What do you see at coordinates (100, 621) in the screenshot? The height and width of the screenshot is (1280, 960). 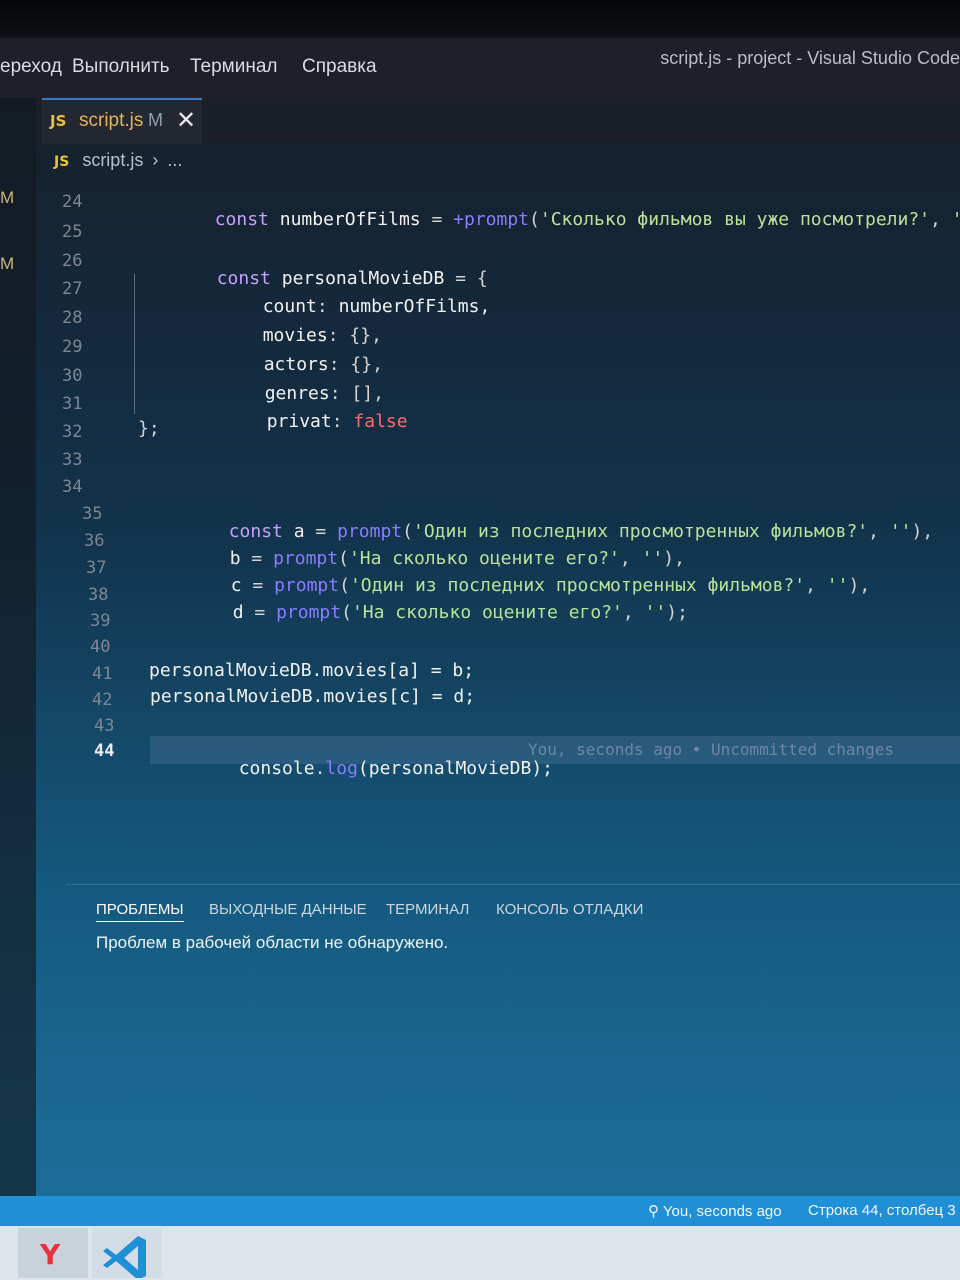 I see `line-number: 39` at bounding box center [100, 621].